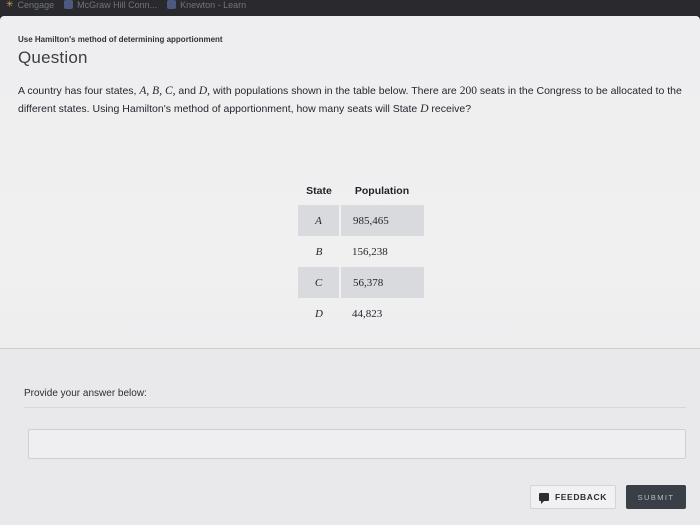 This screenshot has height=525, width=700. Describe the element at coordinates (204, 91) in the screenshot. I see `question-state-d: D,` at that location.